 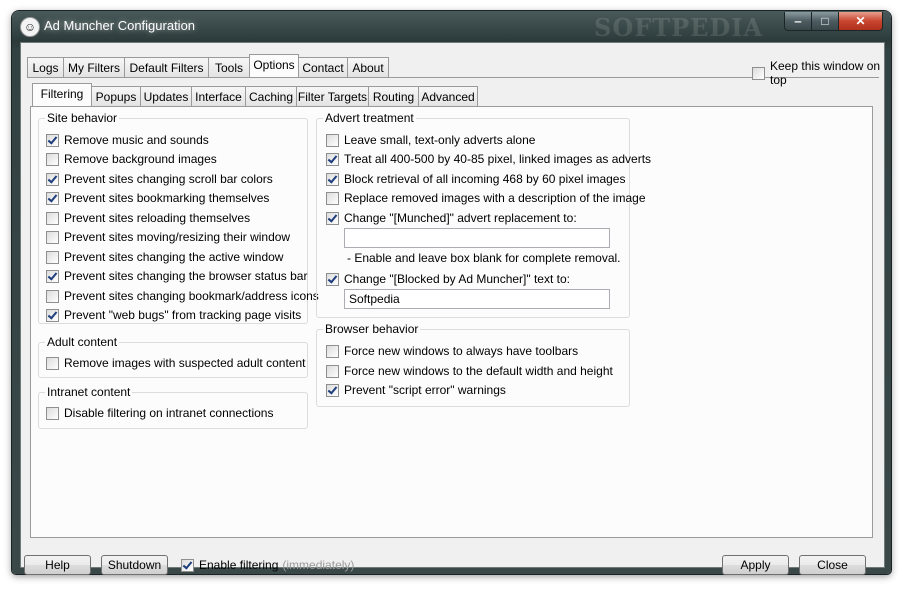 I want to click on advert-treatment-title: Advert treatment, so click(x=369, y=118).